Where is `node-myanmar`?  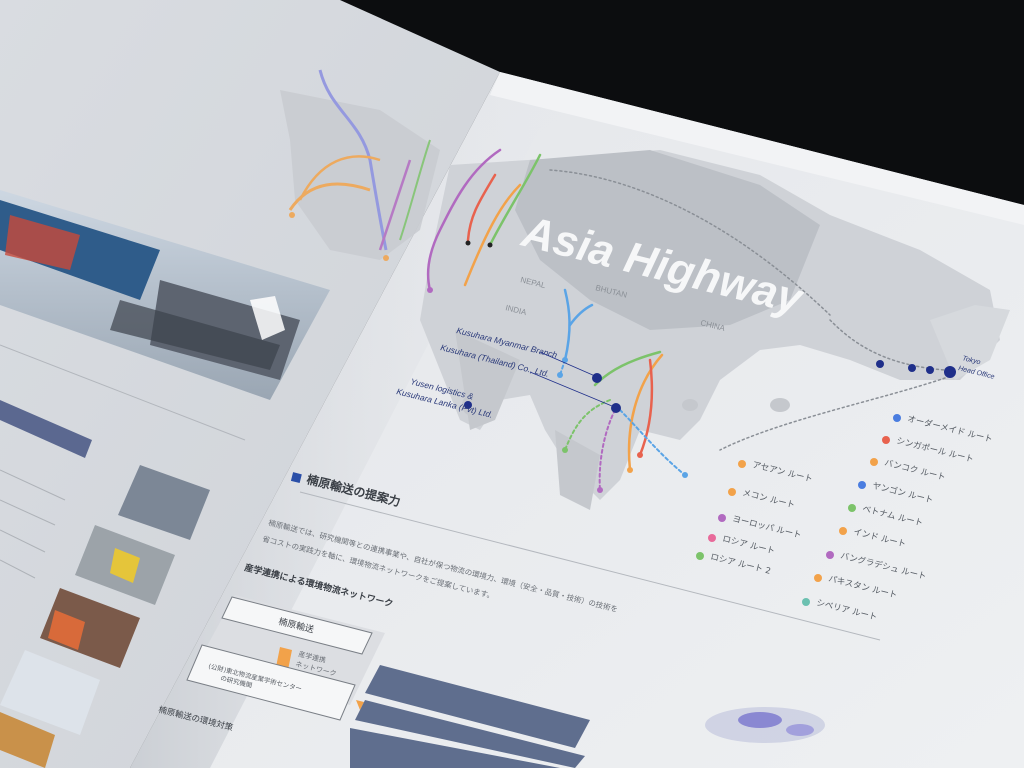 node-myanmar is located at coordinates (597, 378).